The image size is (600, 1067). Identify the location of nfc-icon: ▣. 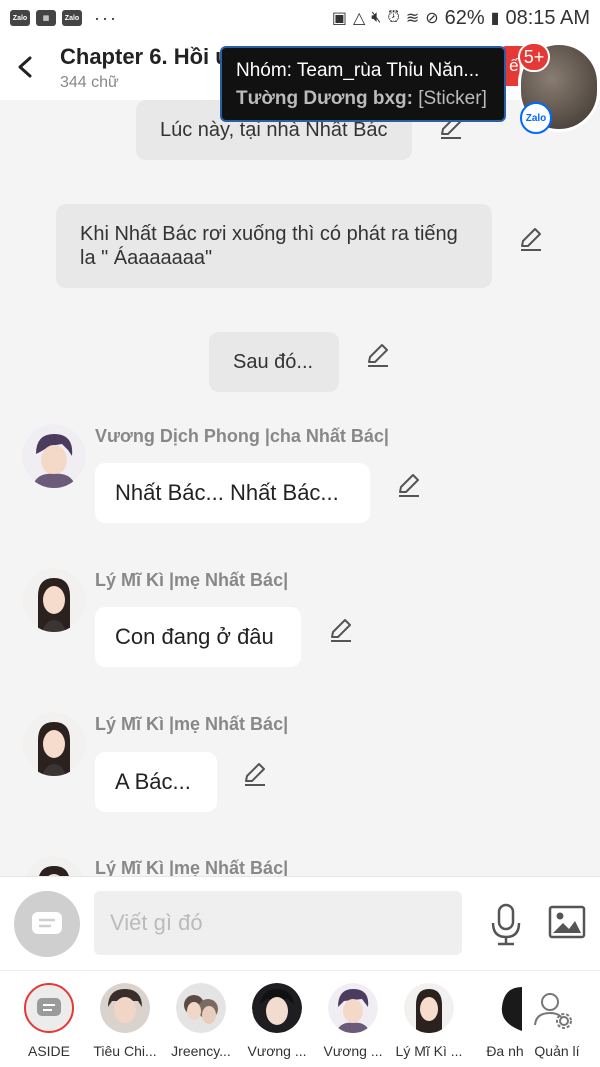
(339, 18).